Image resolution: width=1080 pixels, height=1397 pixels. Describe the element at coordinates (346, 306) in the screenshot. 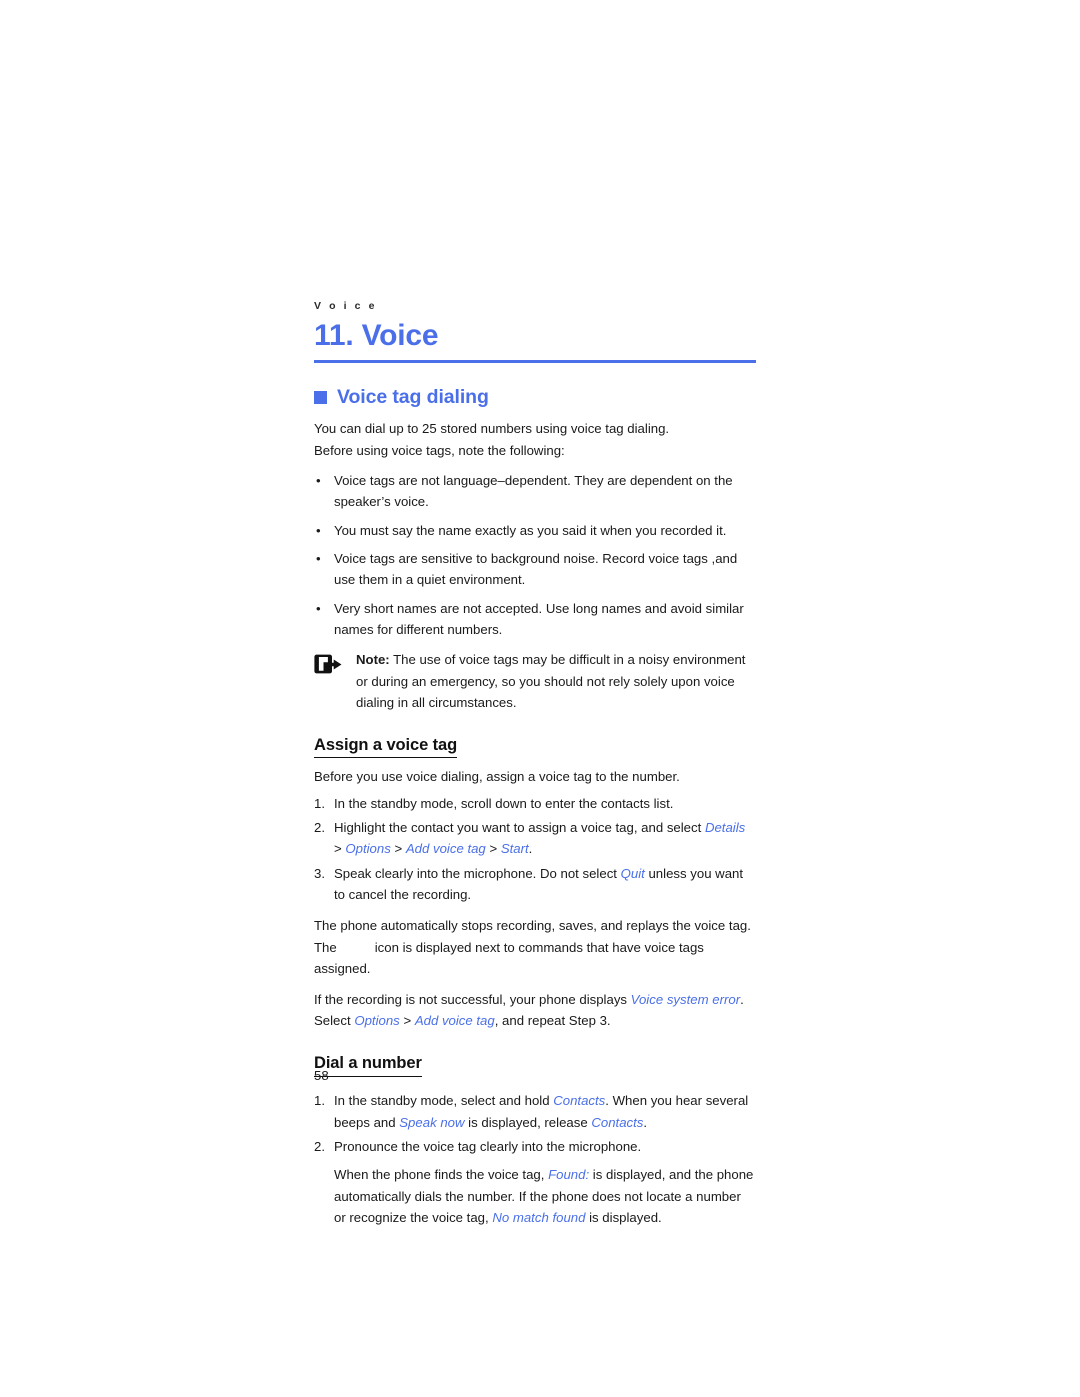

I see `running-header: V o i c e` at that location.